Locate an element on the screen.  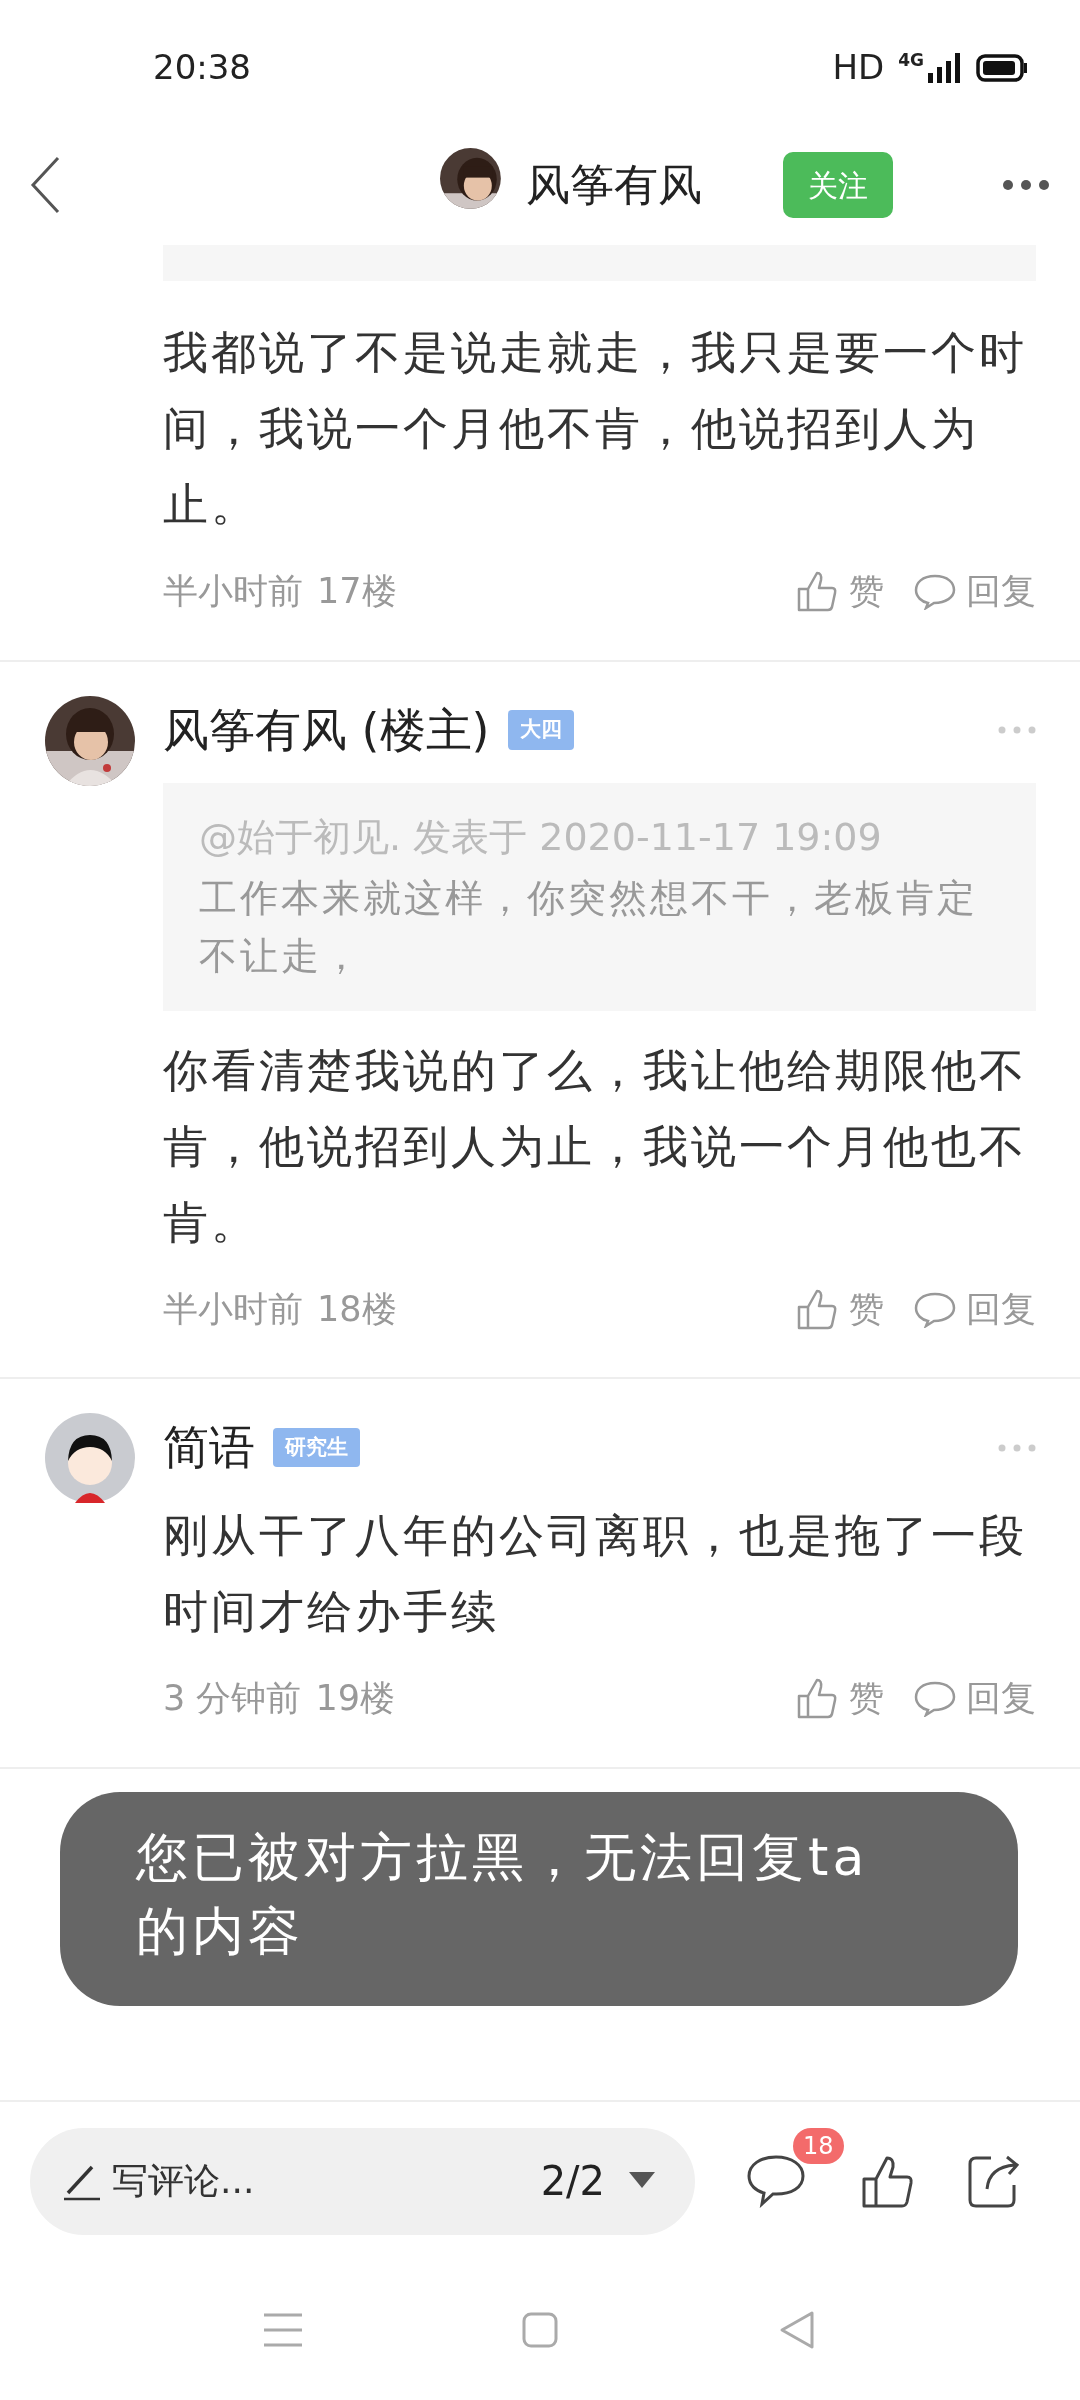
quote-text: 工作本来就这样，你突然想不干，老板肯定不让走， is located at coordinates (589, 927).